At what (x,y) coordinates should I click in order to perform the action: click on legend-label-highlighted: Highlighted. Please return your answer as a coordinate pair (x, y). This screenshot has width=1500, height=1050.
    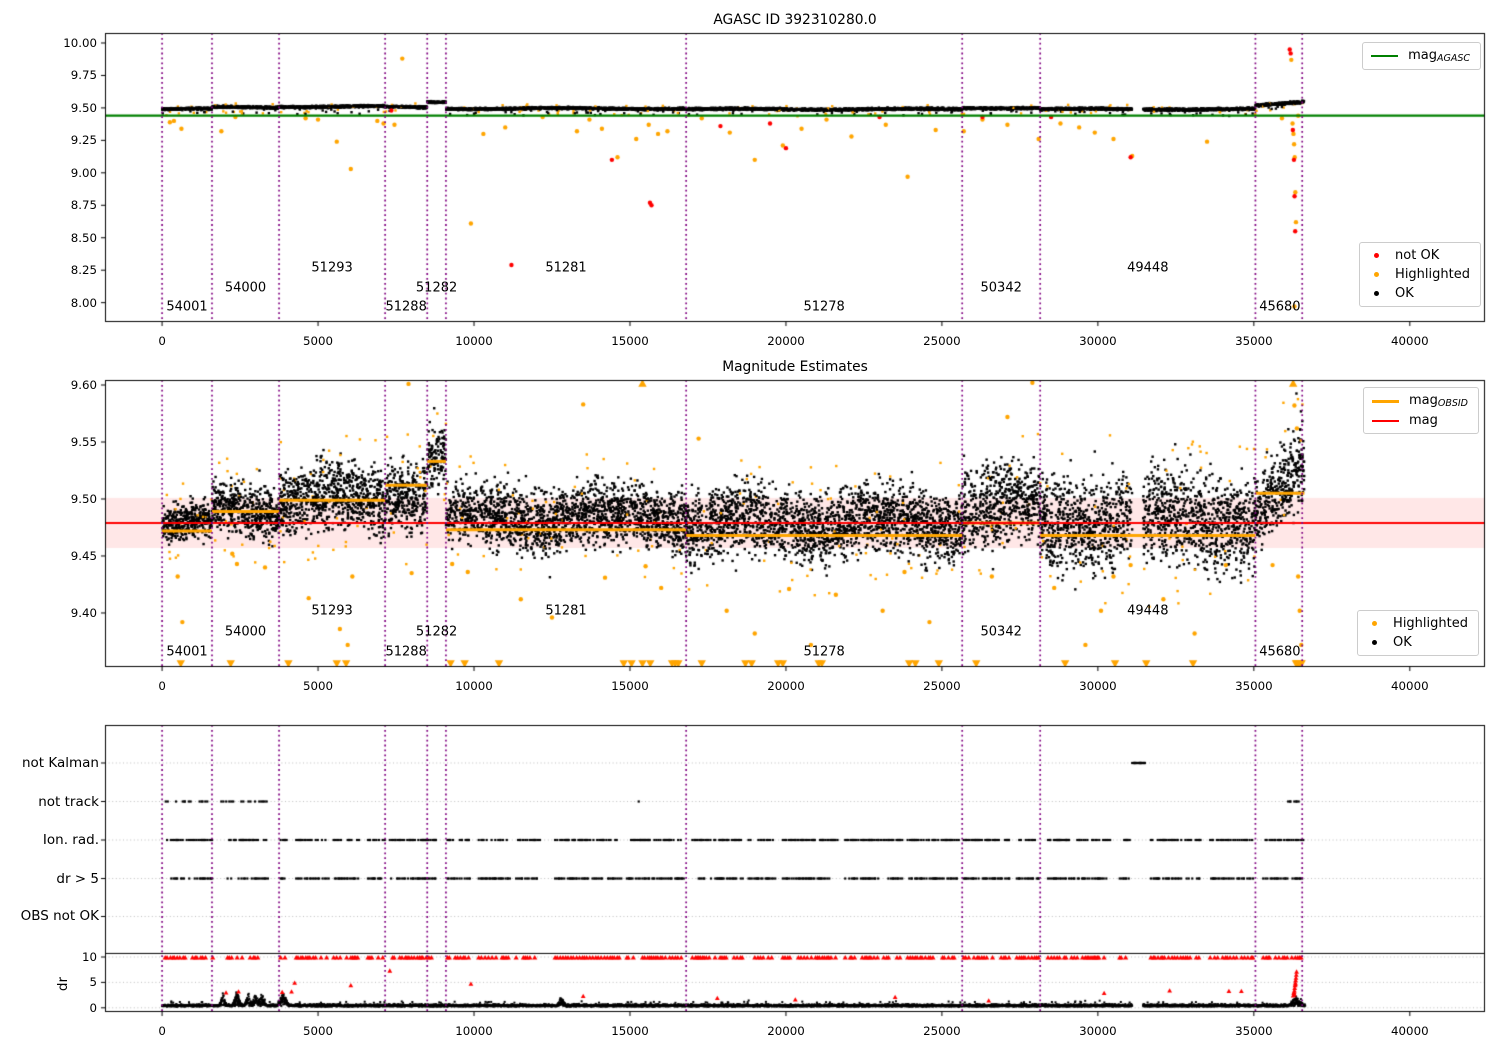
    Looking at the image, I should click on (1432, 274).